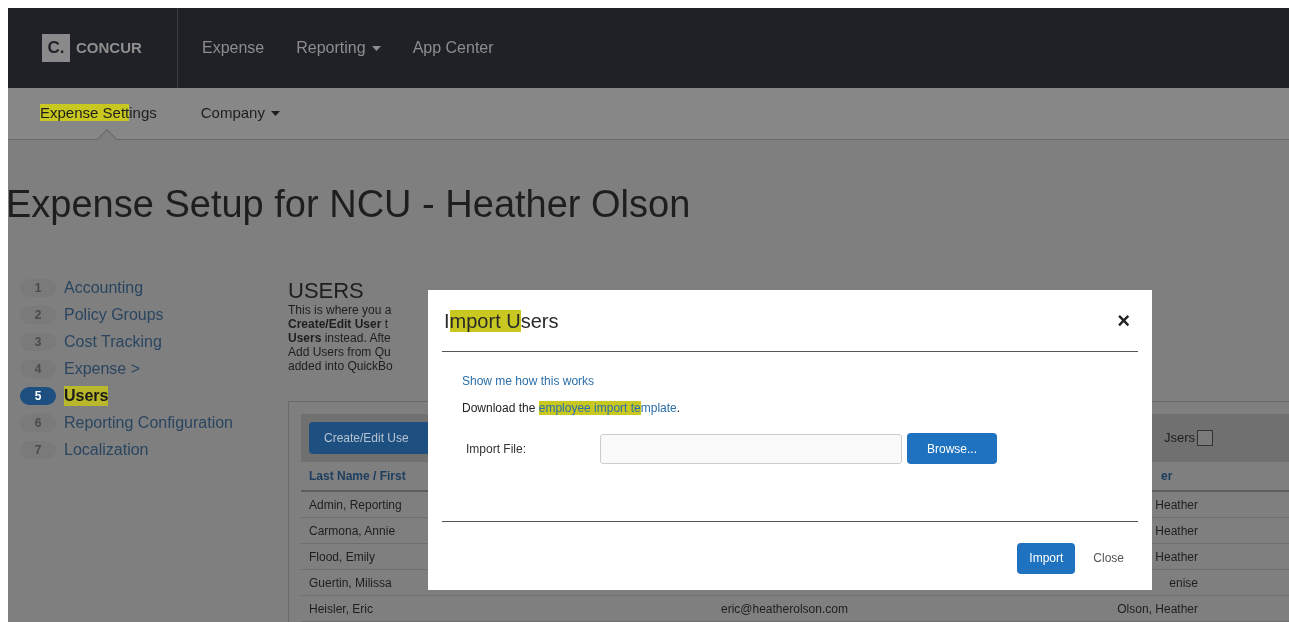  Describe the element at coordinates (1205, 438) in the screenshot. I see `checkbox` at that location.